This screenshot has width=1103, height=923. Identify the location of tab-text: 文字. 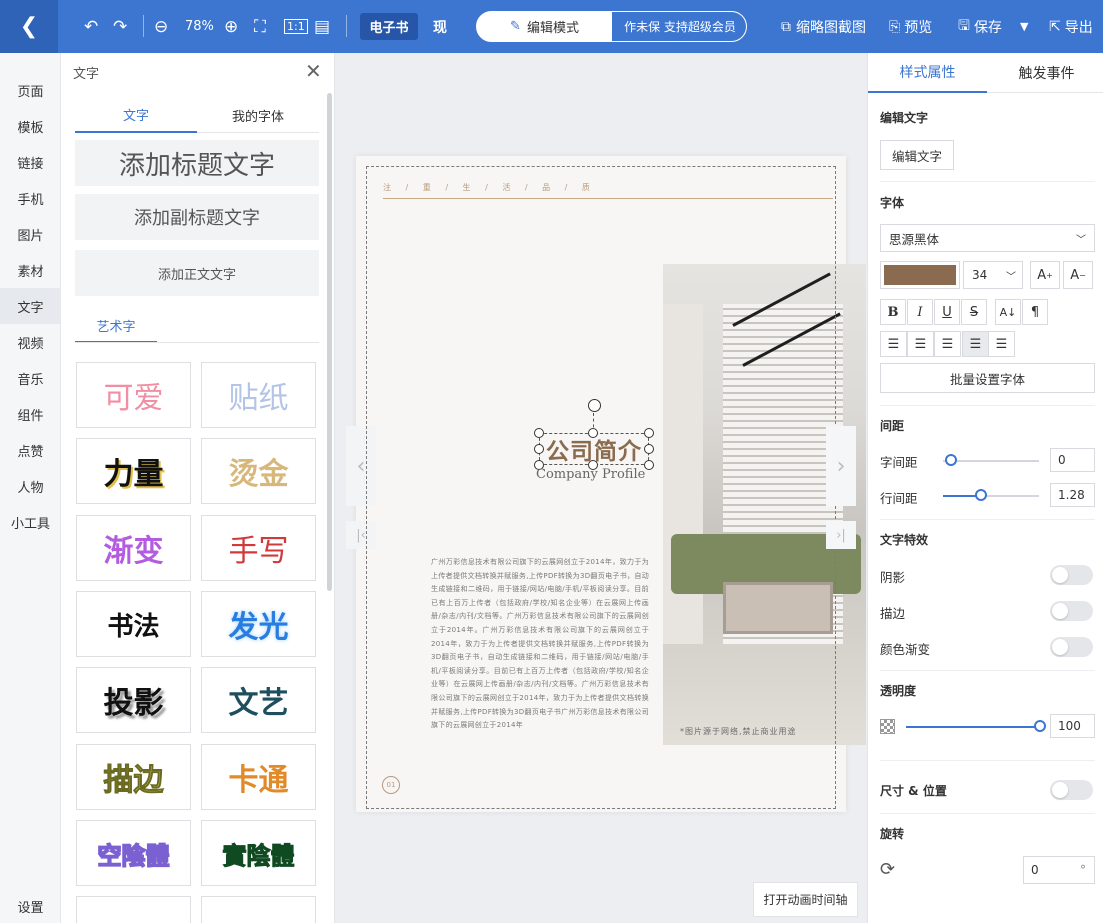
(136, 115).